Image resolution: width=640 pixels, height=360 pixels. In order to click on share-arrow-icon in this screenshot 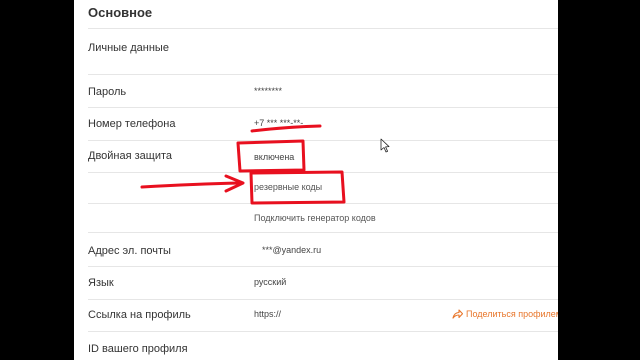, I will do `click(457, 314)`.